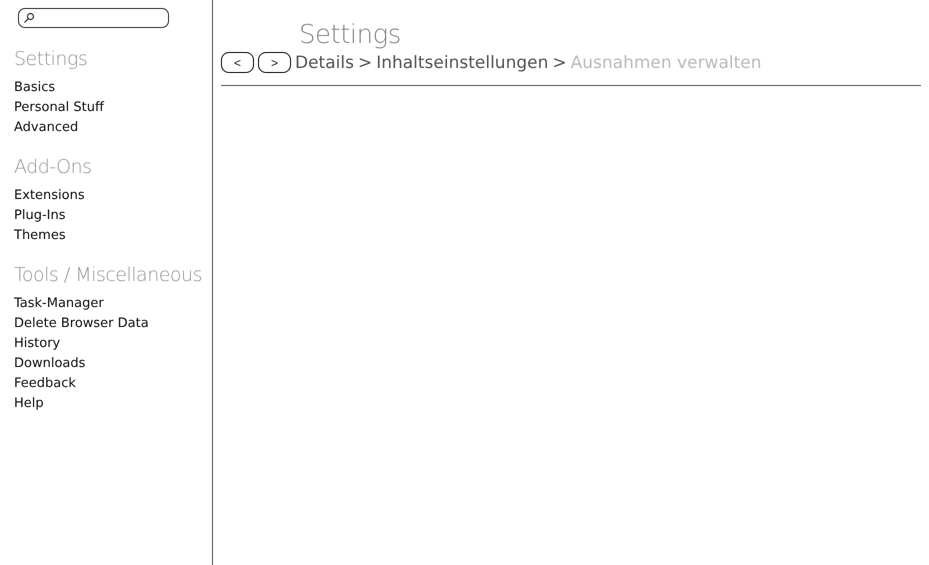 The image size is (929, 565). What do you see at coordinates (350, 35) in the screenshot?
I see `page-title: Settings` at bounding box center [350, 35].